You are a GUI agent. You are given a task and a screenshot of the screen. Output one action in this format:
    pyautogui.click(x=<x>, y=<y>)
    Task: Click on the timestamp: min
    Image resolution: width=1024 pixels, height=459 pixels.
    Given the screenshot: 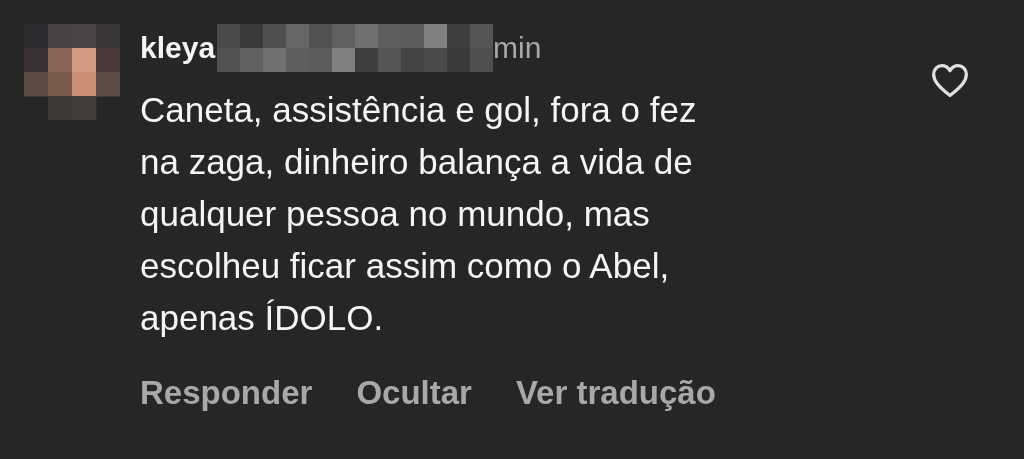 What is the action you would take?
    pyautogui.click(x=517, y=48)
    